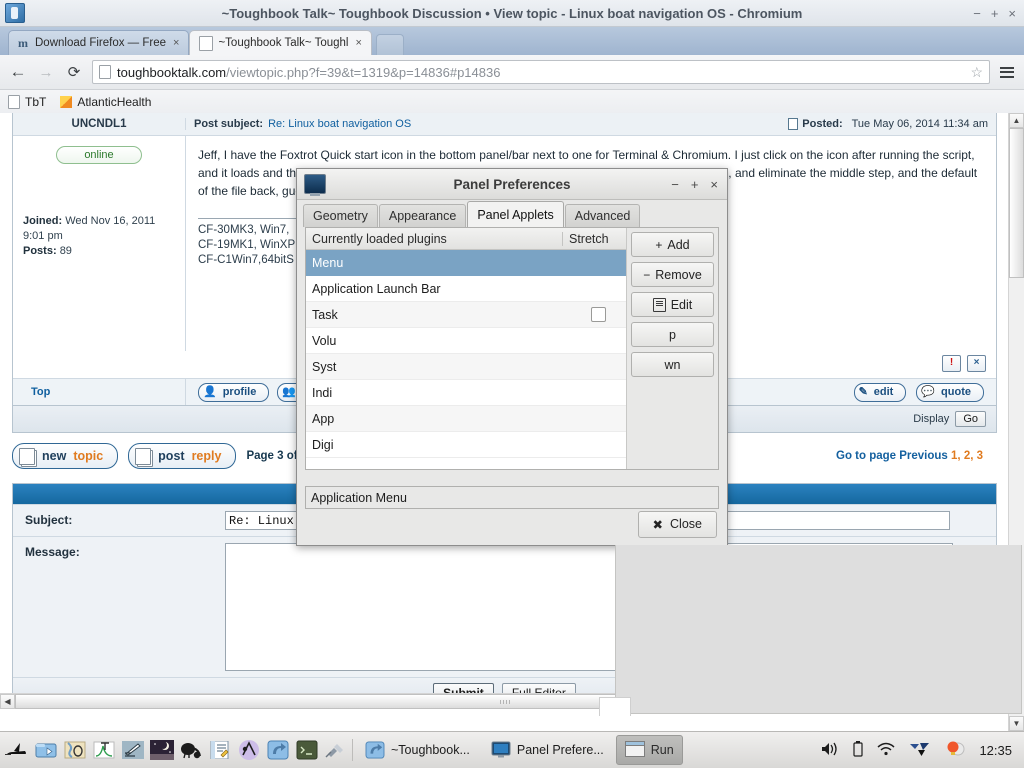  Describe the element at coordinates (615, 706) in the screenshot. I see `popup-corner` at that location.